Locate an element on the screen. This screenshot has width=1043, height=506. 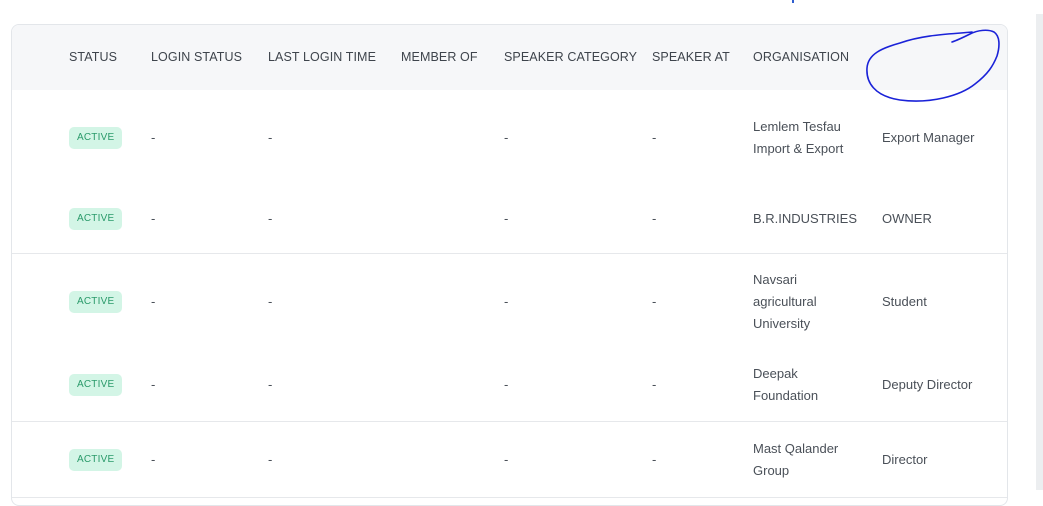
column-header-last-login-time: LAST LOGIN TIME is located at coordinates (322, 57).